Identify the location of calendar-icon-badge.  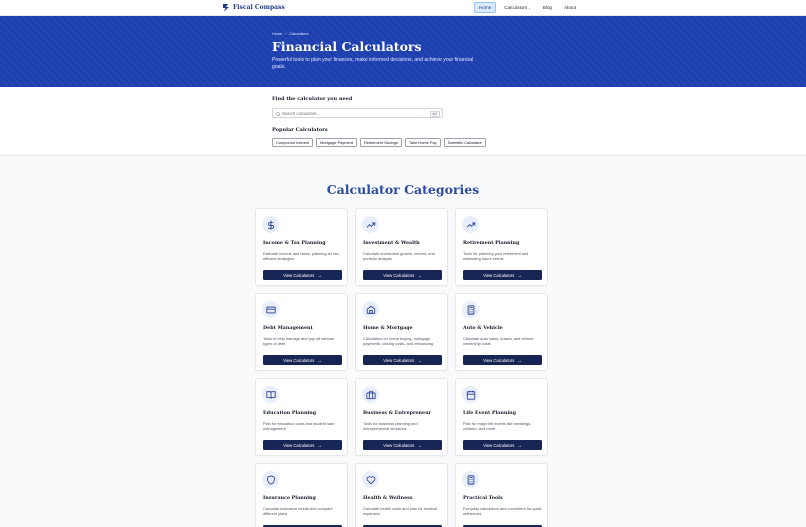
(470, 394).